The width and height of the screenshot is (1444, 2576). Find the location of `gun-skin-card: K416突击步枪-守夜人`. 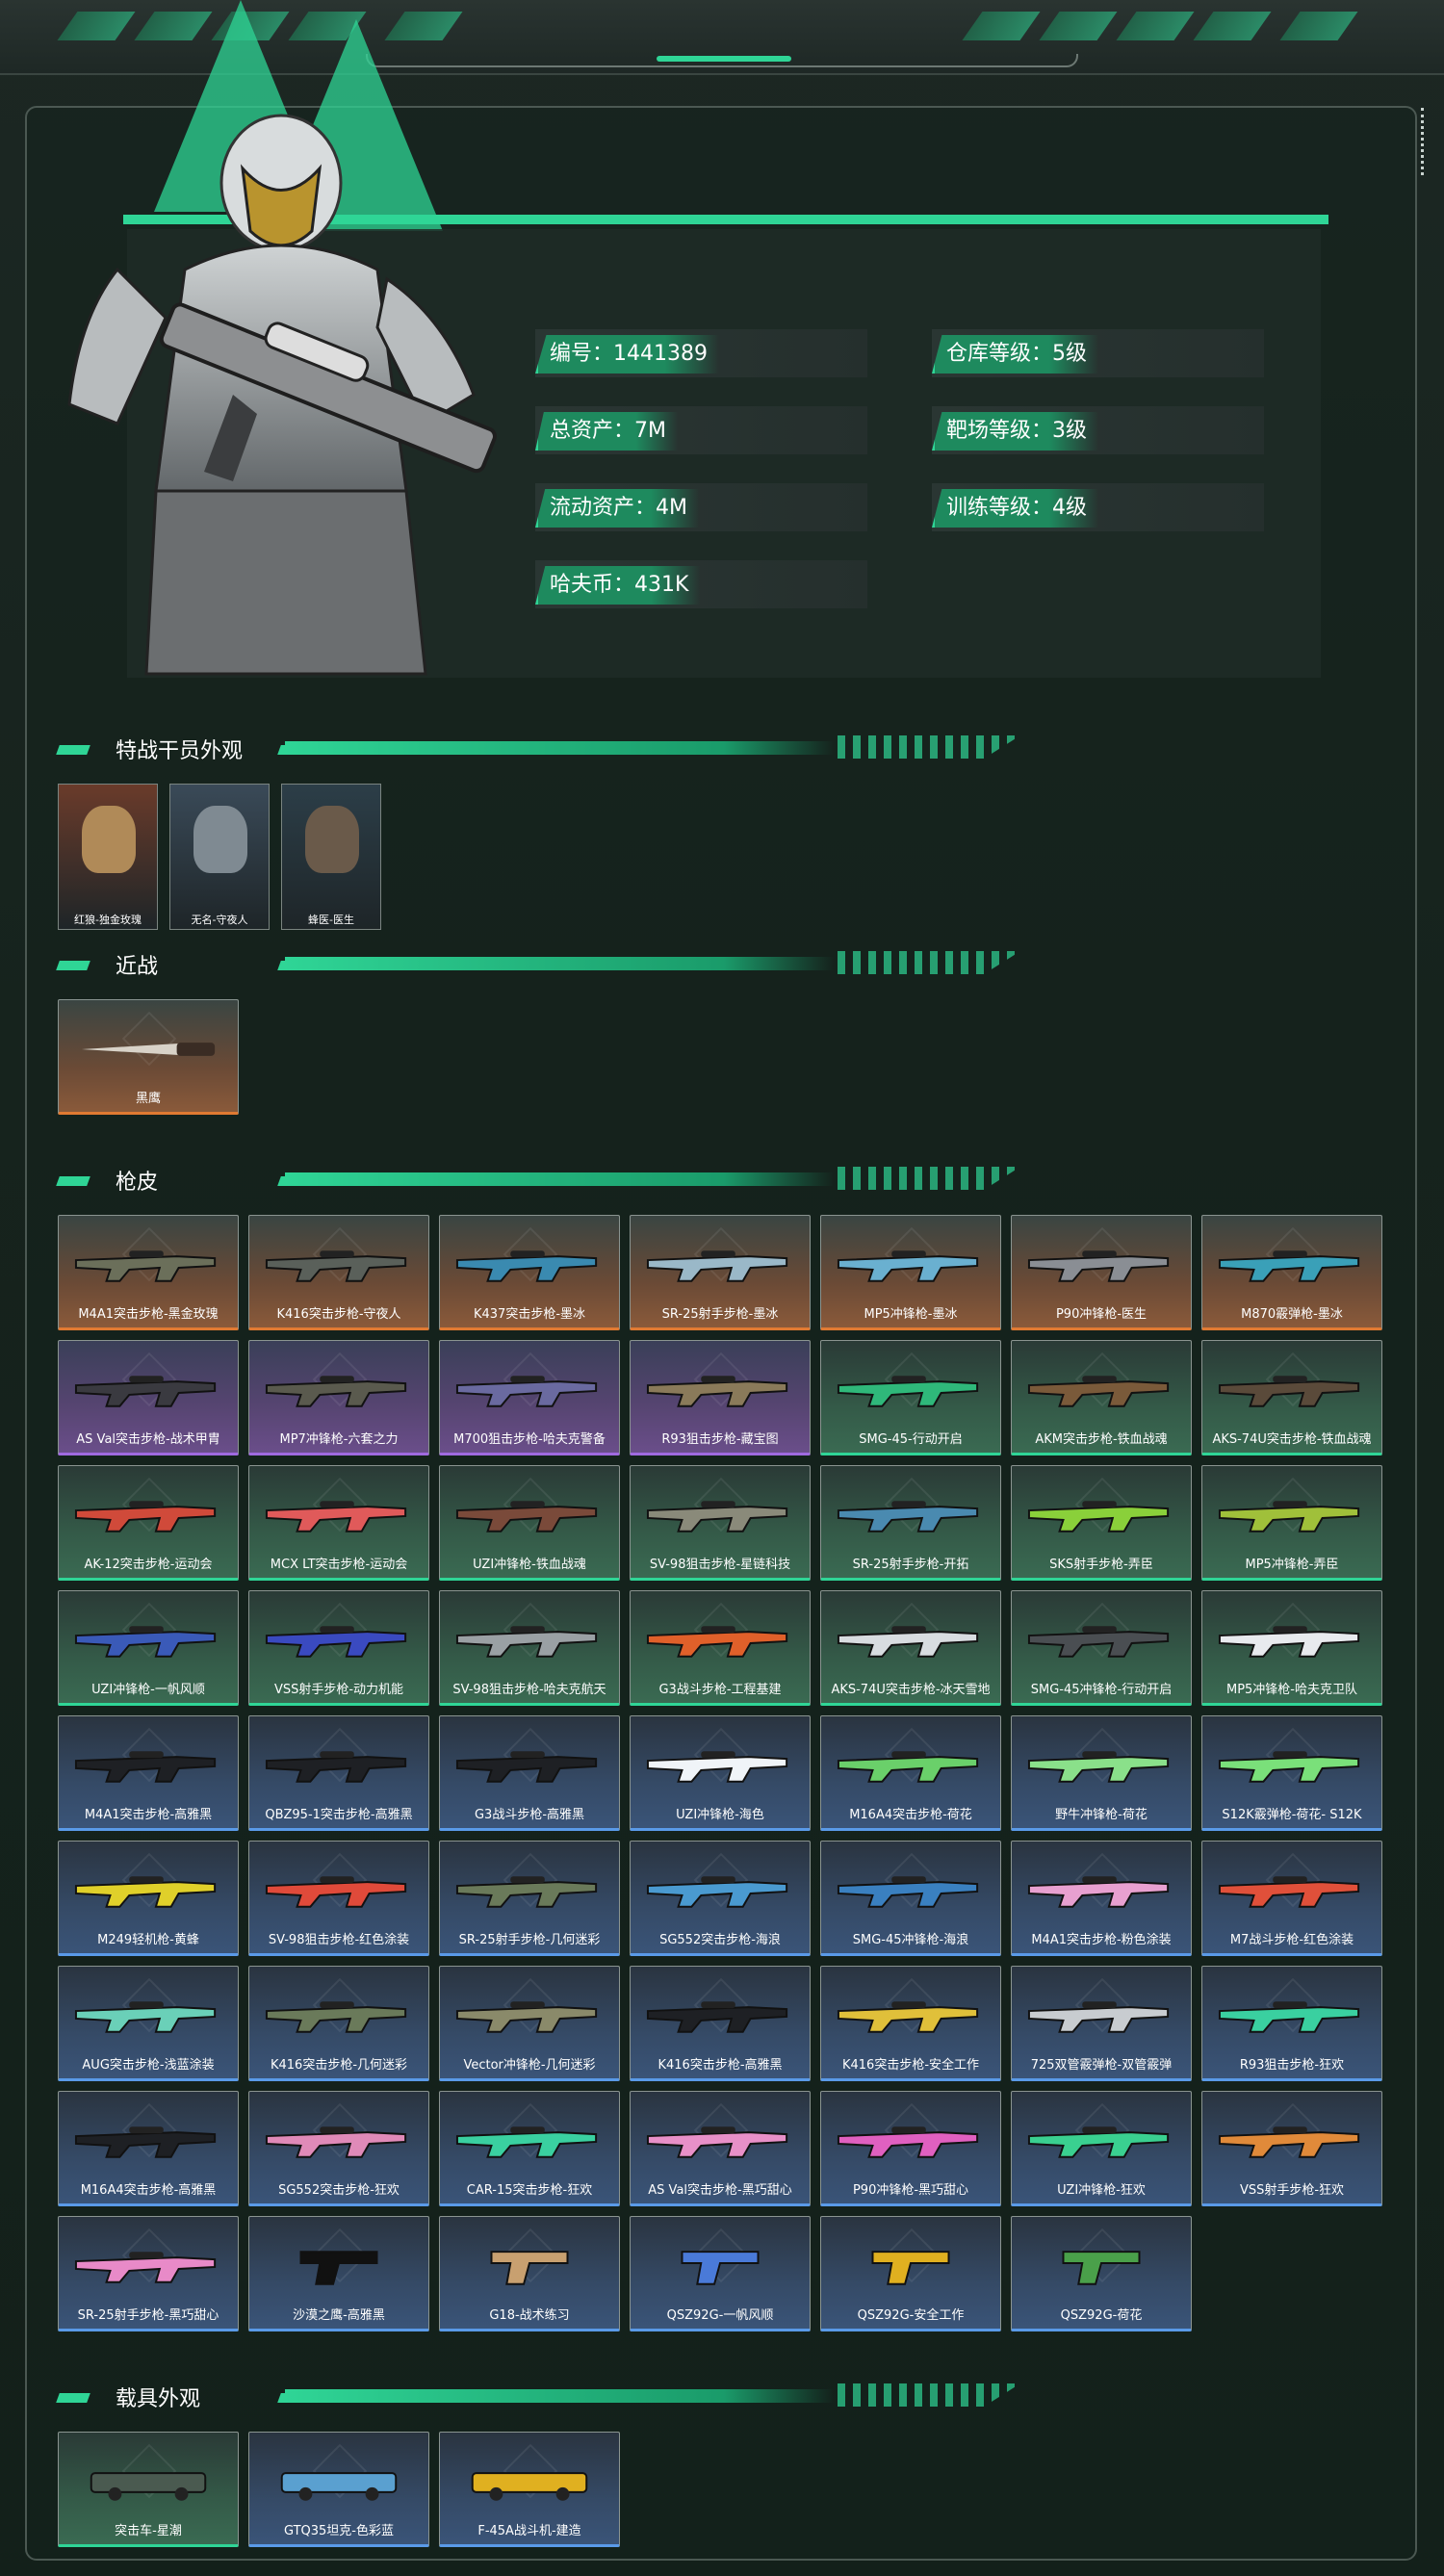

gun-skin-card: K416突击步枪-守夜人 is located at coordinates (339, 1272).